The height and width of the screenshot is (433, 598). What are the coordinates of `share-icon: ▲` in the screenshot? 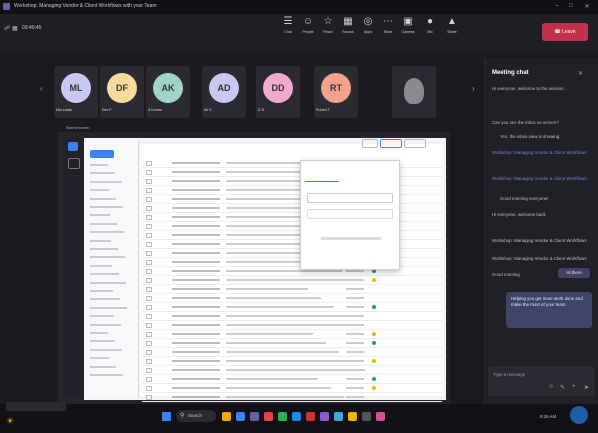 It's located at (452, 21).